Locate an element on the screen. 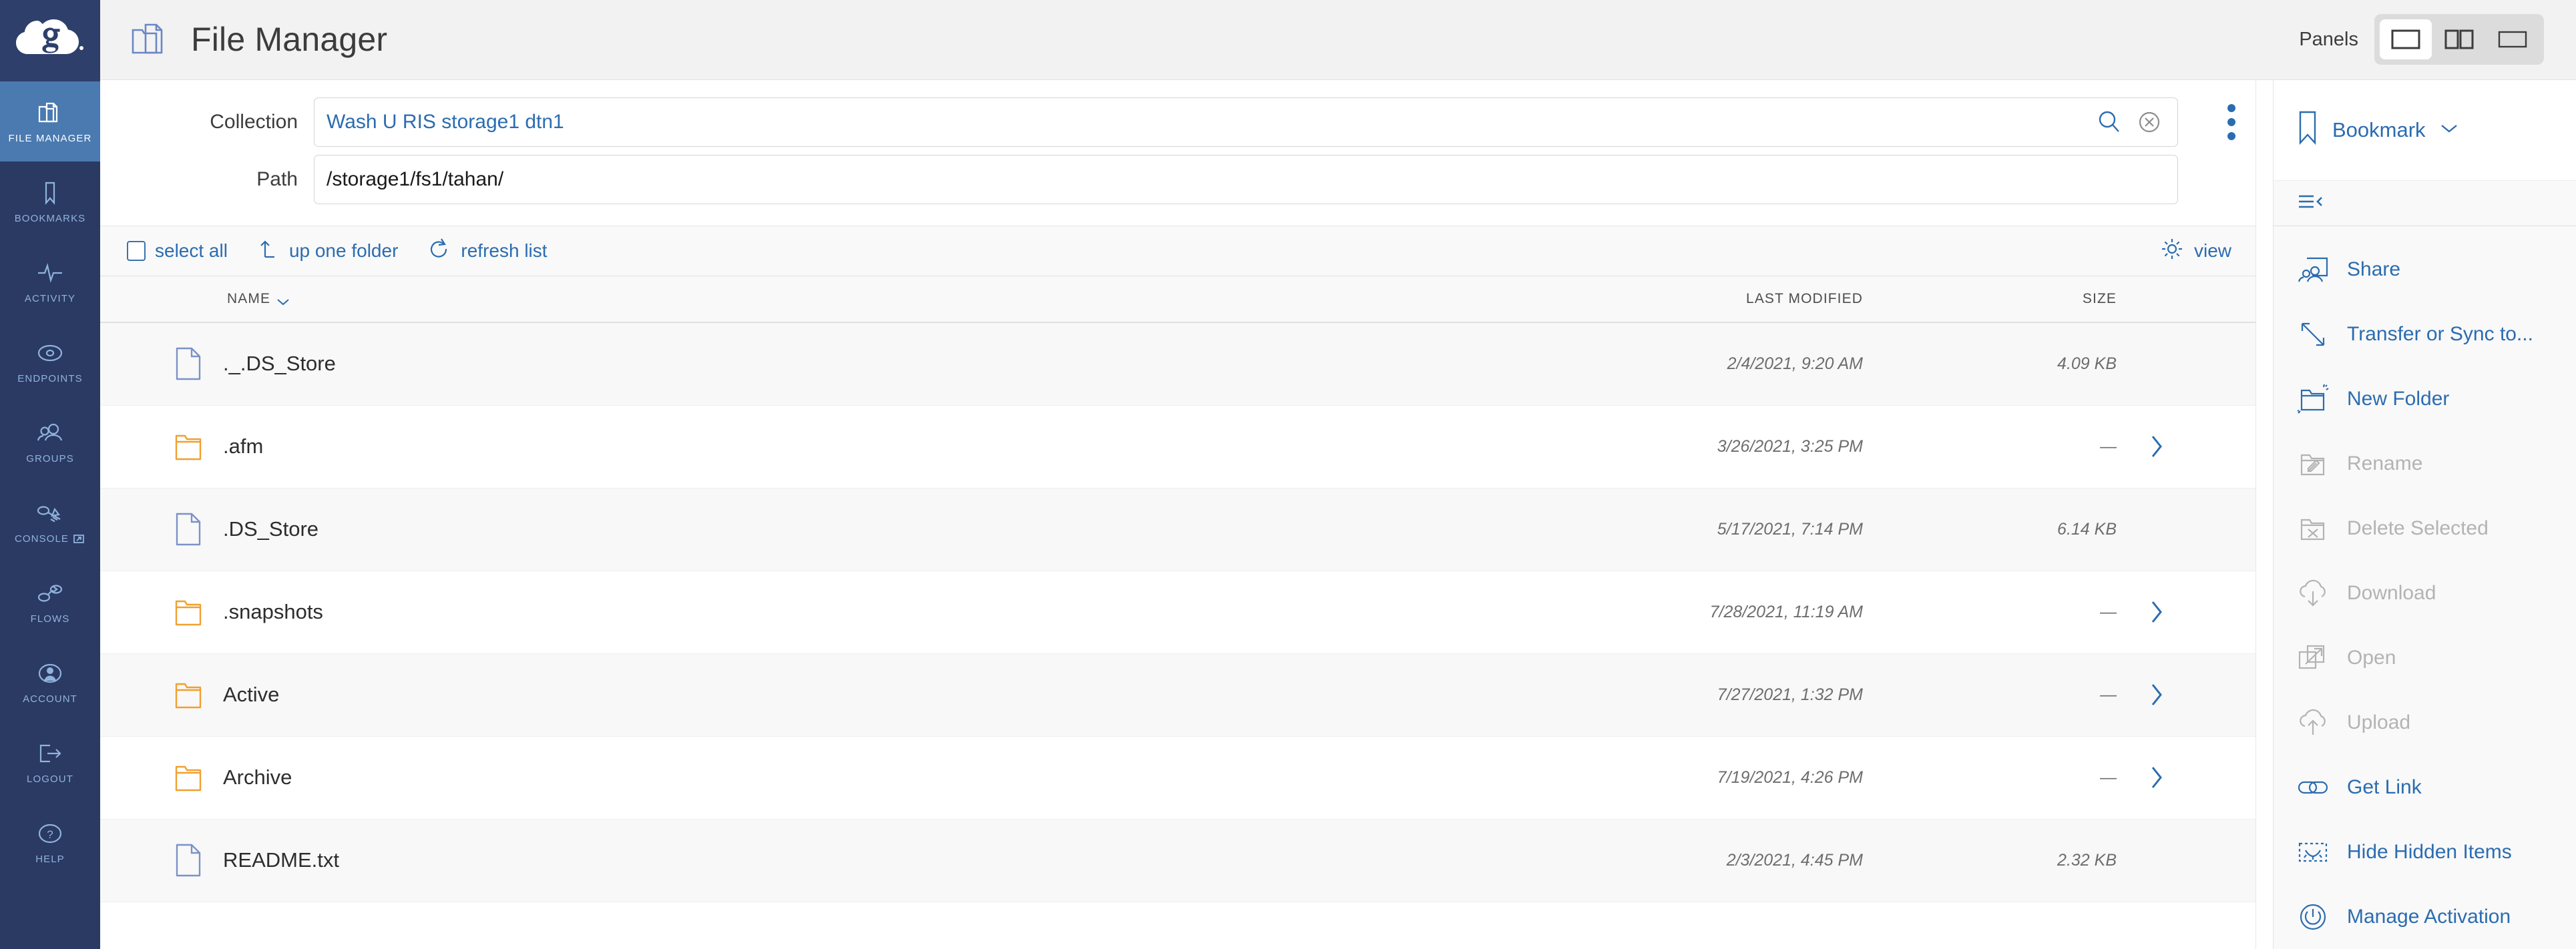  search-icon is located at coordinates (2109, 122).